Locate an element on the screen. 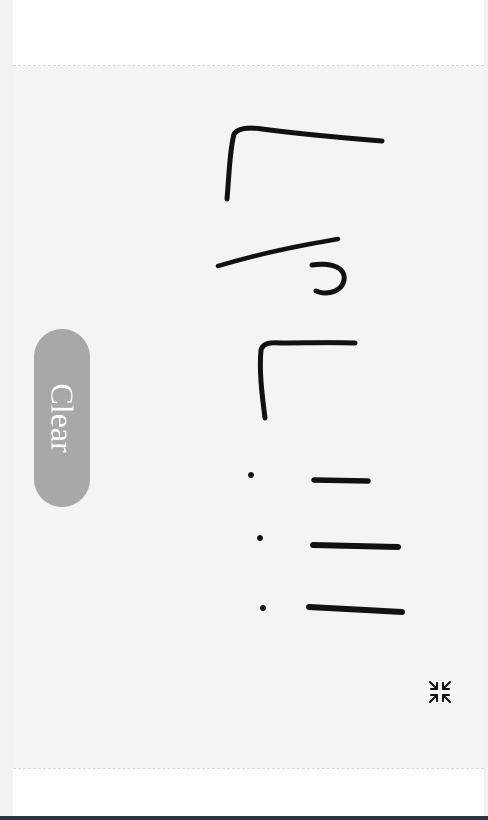 The width and height of the screenshot is (488, 820). clear-button-label: Clear is located at coordinates (62, 418).